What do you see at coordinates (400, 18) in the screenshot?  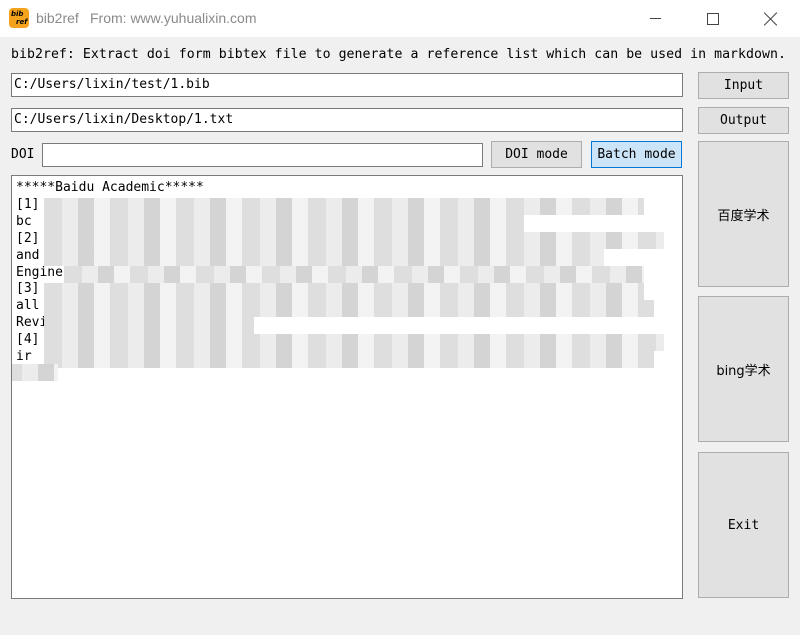 I see `title-bar: bib ref bib2ref From: www.yuhualixin.com` at bounding box center [400, 18].